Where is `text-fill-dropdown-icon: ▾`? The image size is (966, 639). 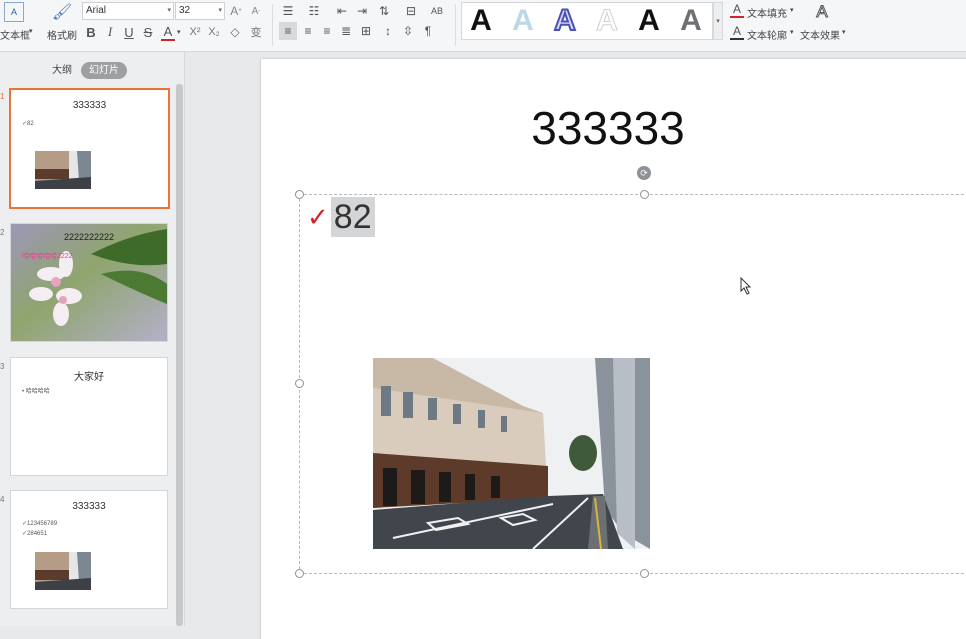
text-fill-dropdown-icon: ▾ is located at coordinates (792, 10).